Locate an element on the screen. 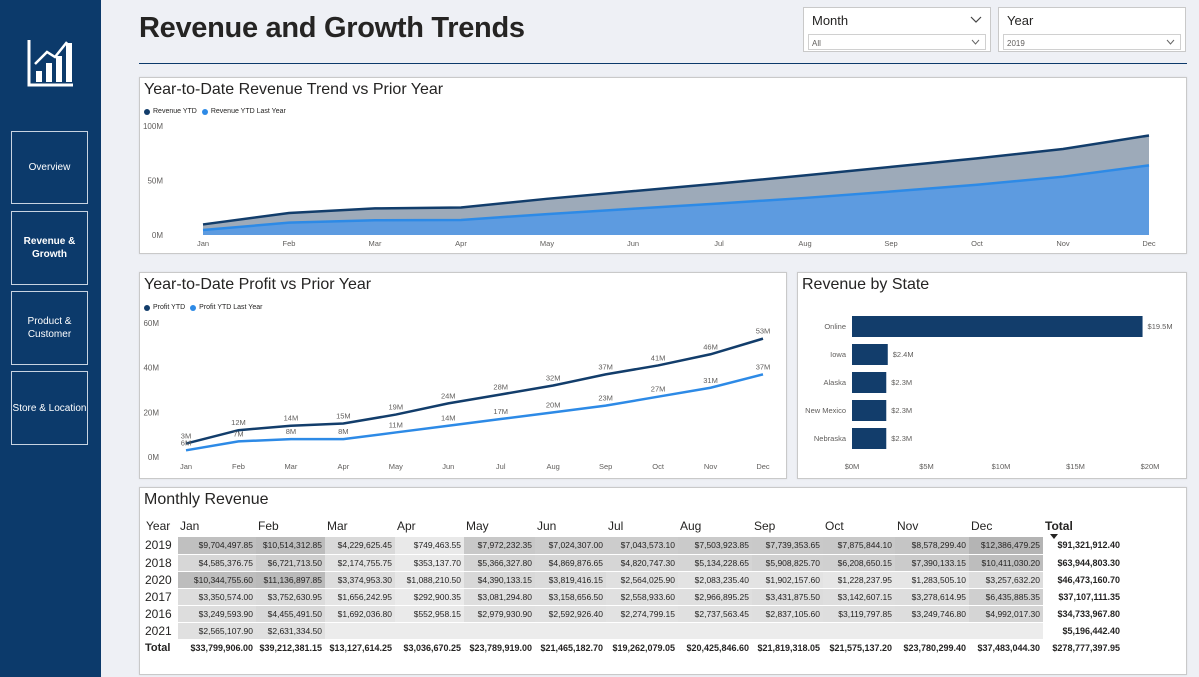 This screenshot has width=1199, height=677. revenue-cell: $3,374,953.30 is located at coordinates (360, 580).